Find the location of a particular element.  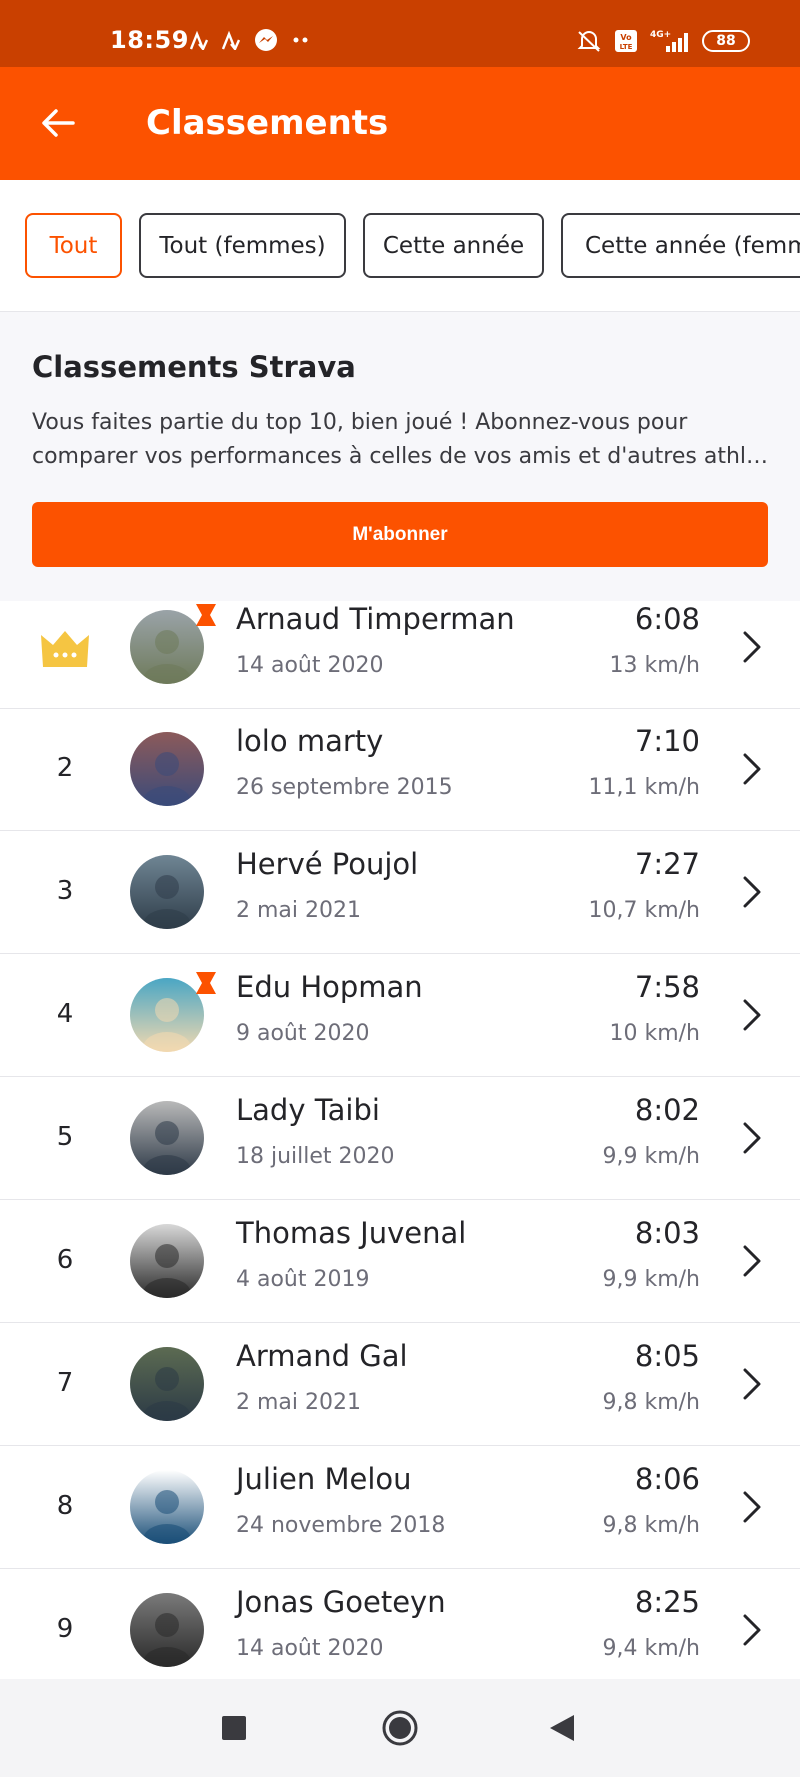

athlete-name: Armand Gal is located at coordinates (322, 1356).